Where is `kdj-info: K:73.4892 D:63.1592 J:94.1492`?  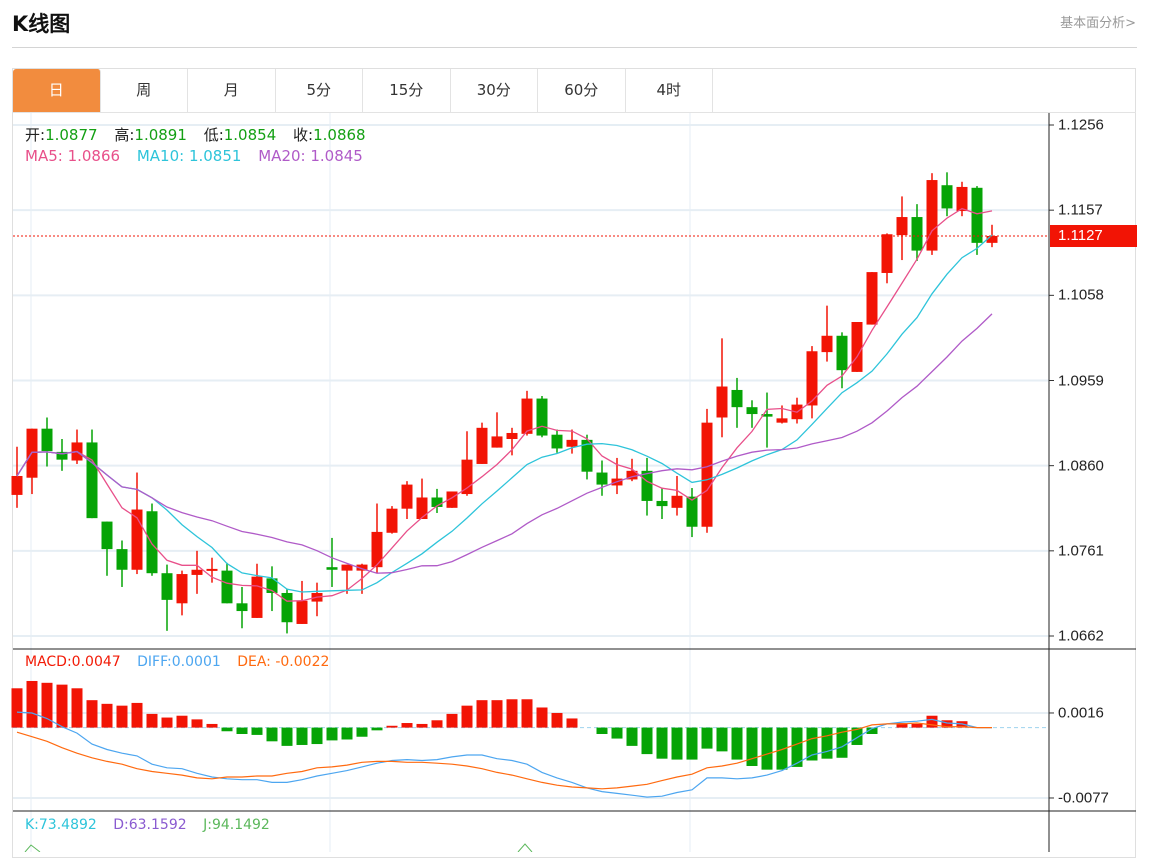 kdj-info: K:73.4892 D:63.1592 J:94.1492 is located at coordinates (147, 825).